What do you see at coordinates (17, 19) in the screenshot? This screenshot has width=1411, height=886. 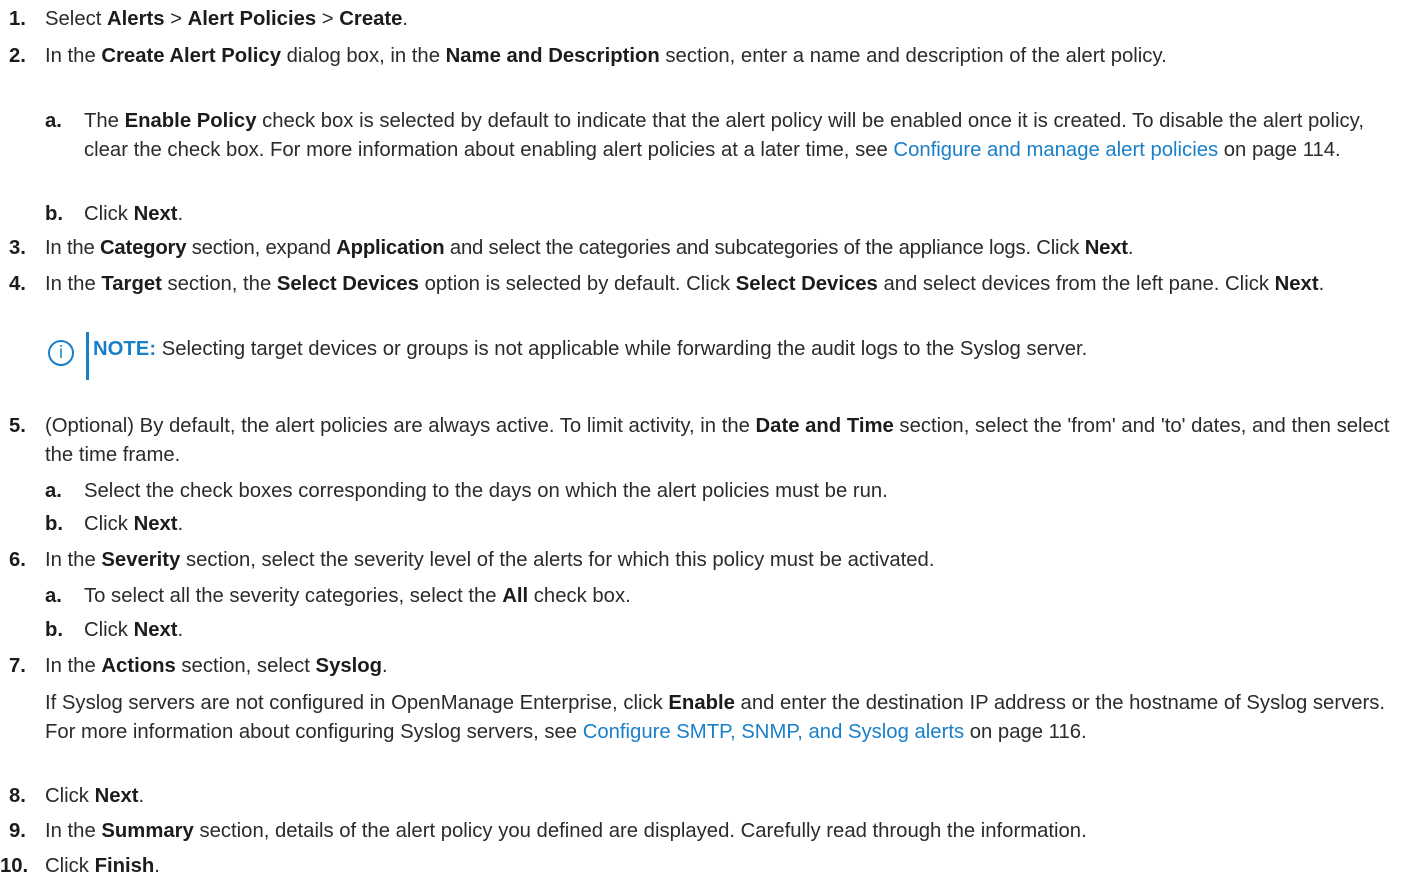 I see `step-number: 1.` at bounding box center [17, 19].